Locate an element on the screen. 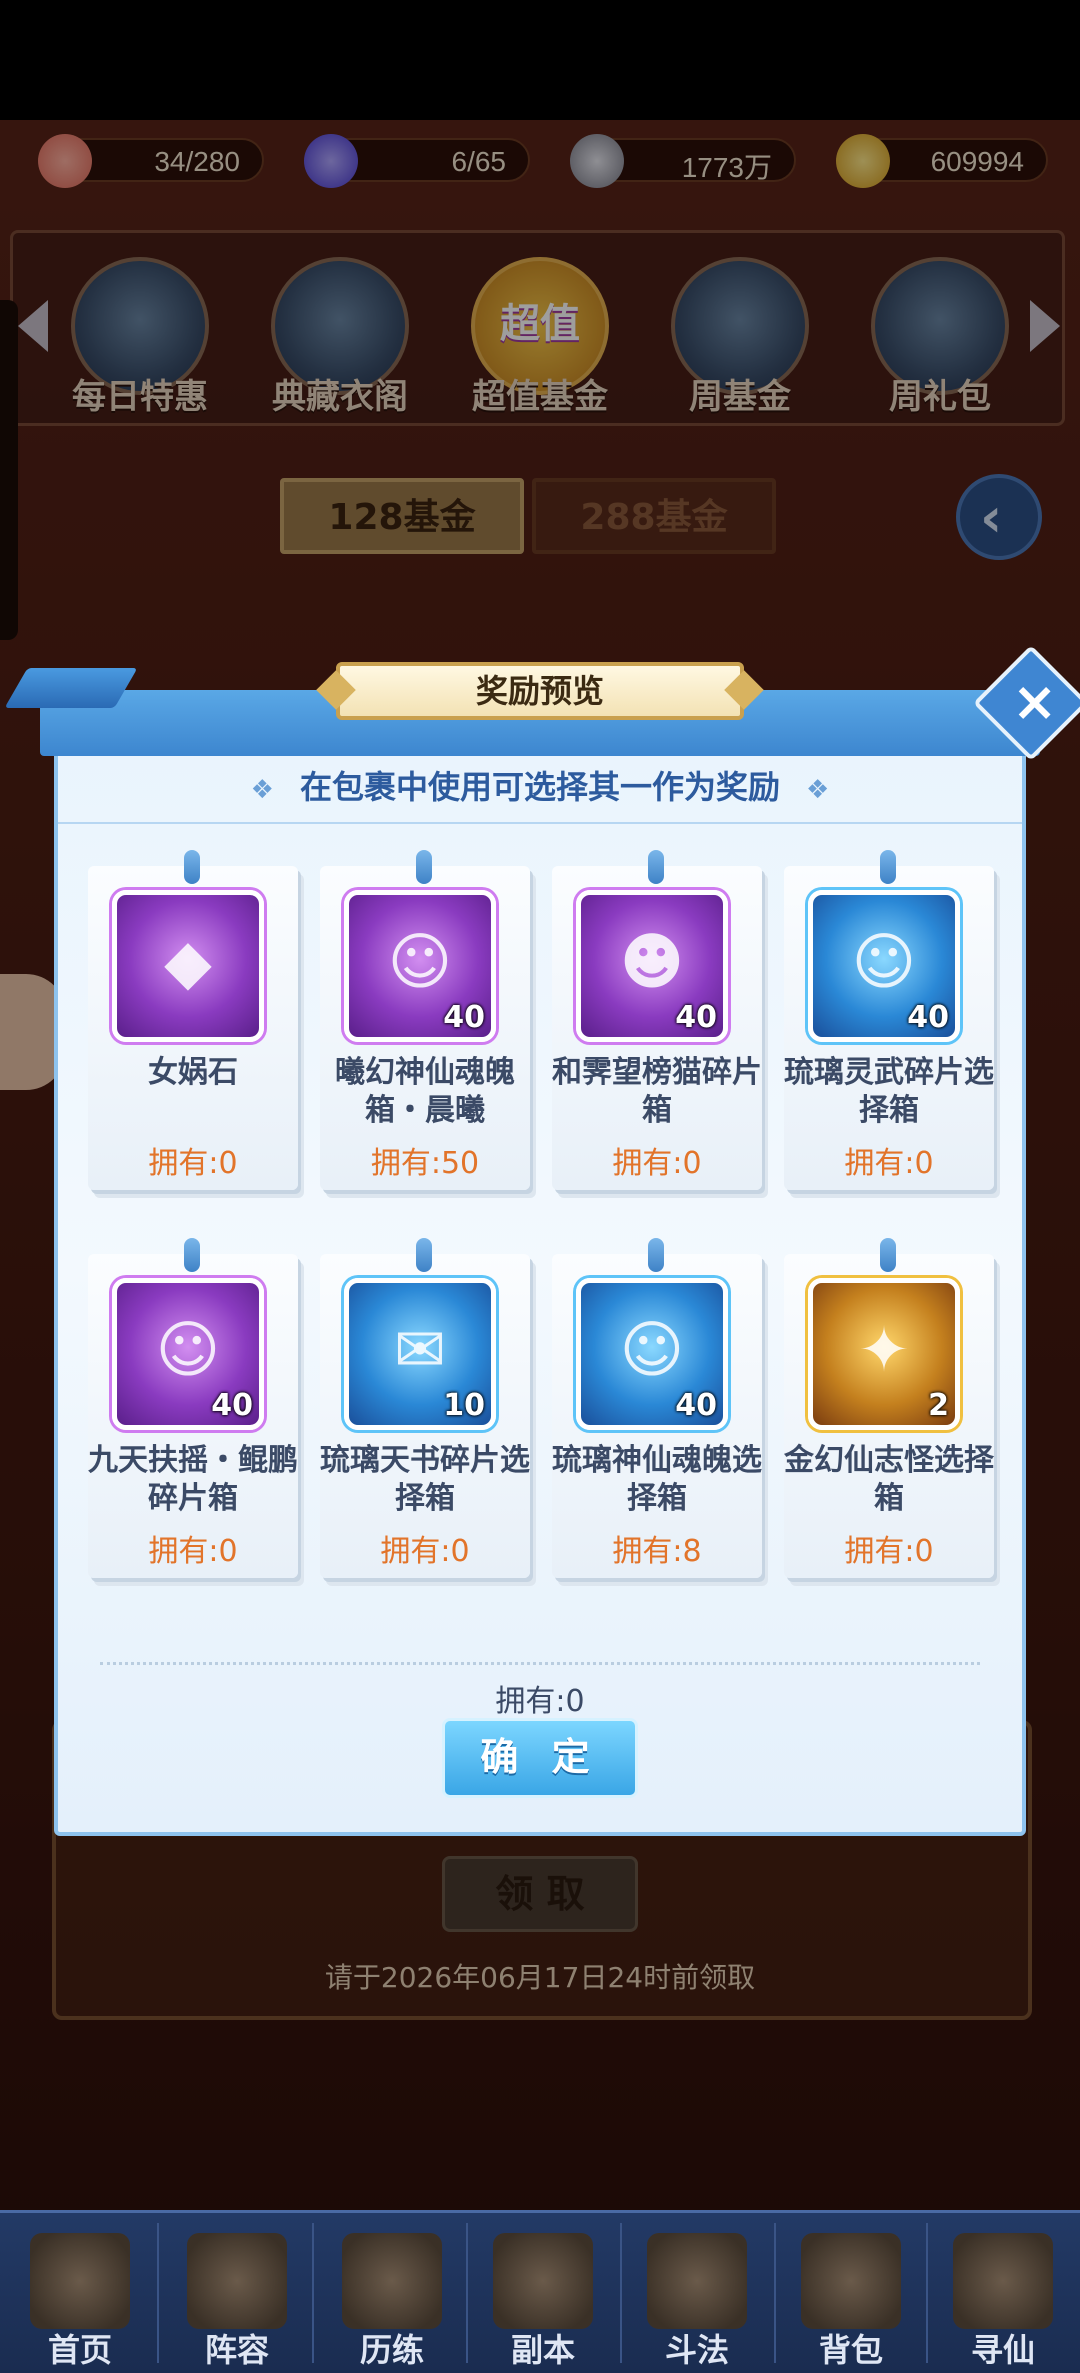 This screenshot has width=1080, height=2373. battle-icon is located at coordinates (697, 2281).